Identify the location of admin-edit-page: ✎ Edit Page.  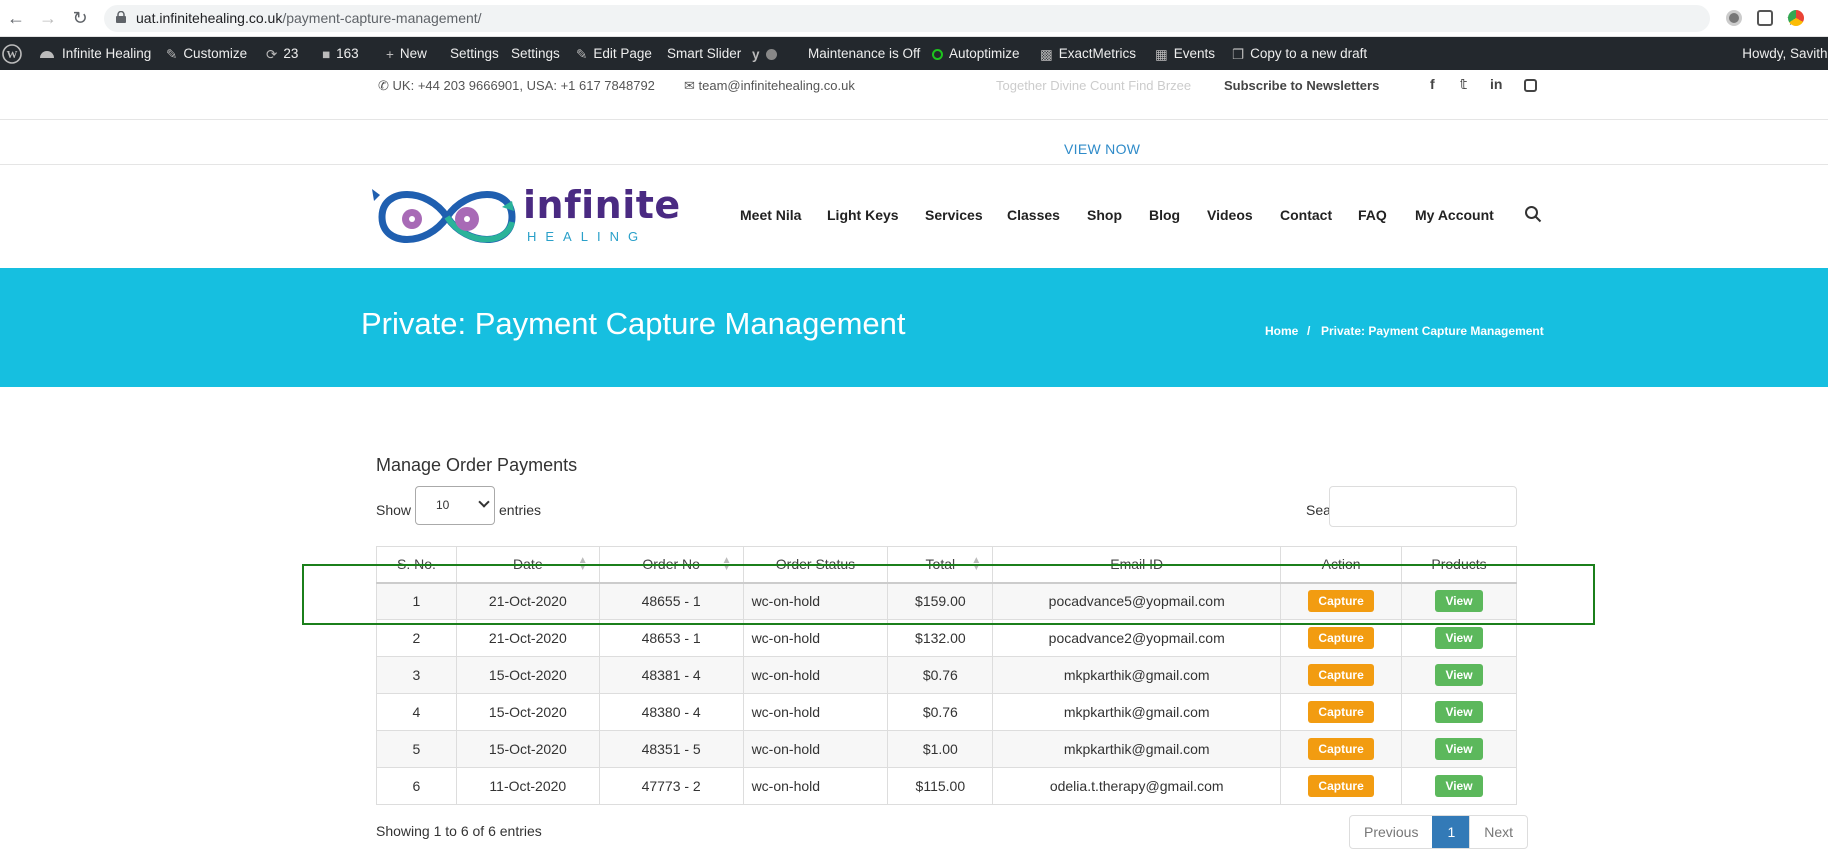
(614, 53).